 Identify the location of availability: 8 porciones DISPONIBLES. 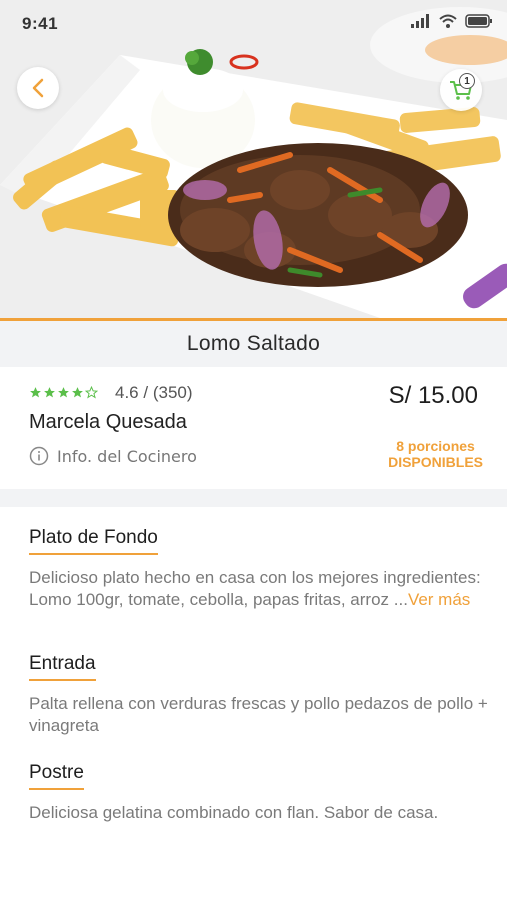
(435, 454).